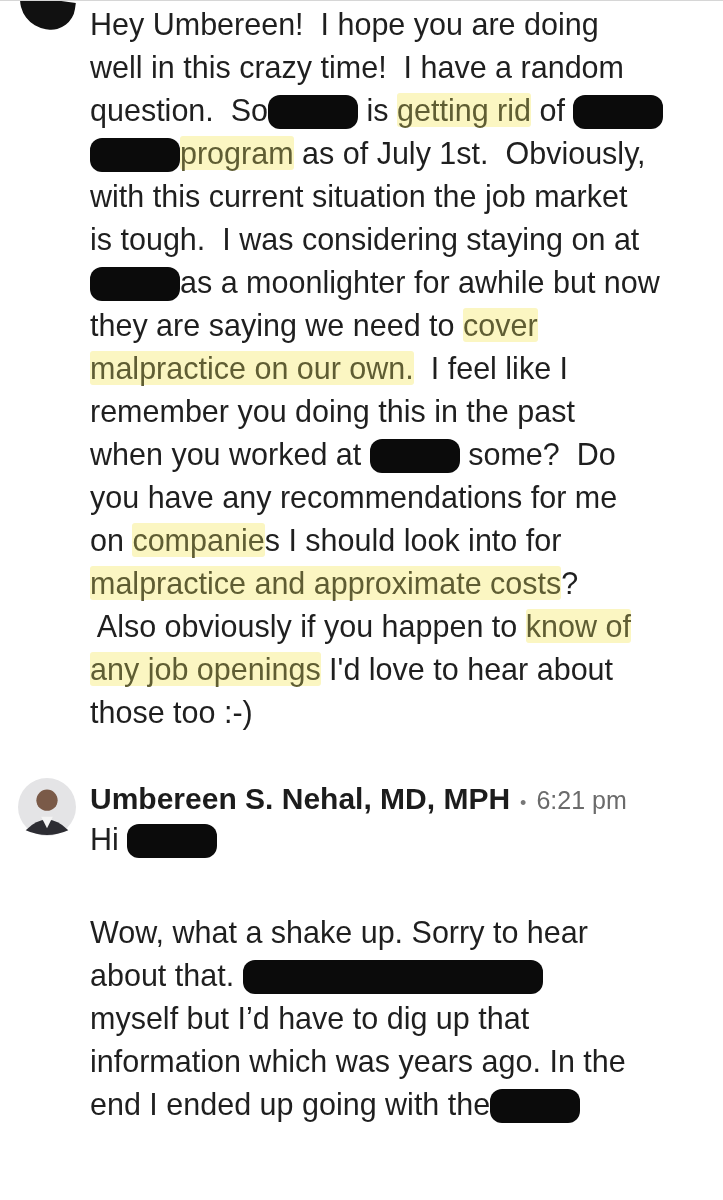  Describe the element at coordinates (358, 1019) in the screenshot. I see `message-text: Wow, what a shake up. Sorry to hear about that. myself but I’d have to dig up that information which was years ago. In the end I ended up going with the` at that location.